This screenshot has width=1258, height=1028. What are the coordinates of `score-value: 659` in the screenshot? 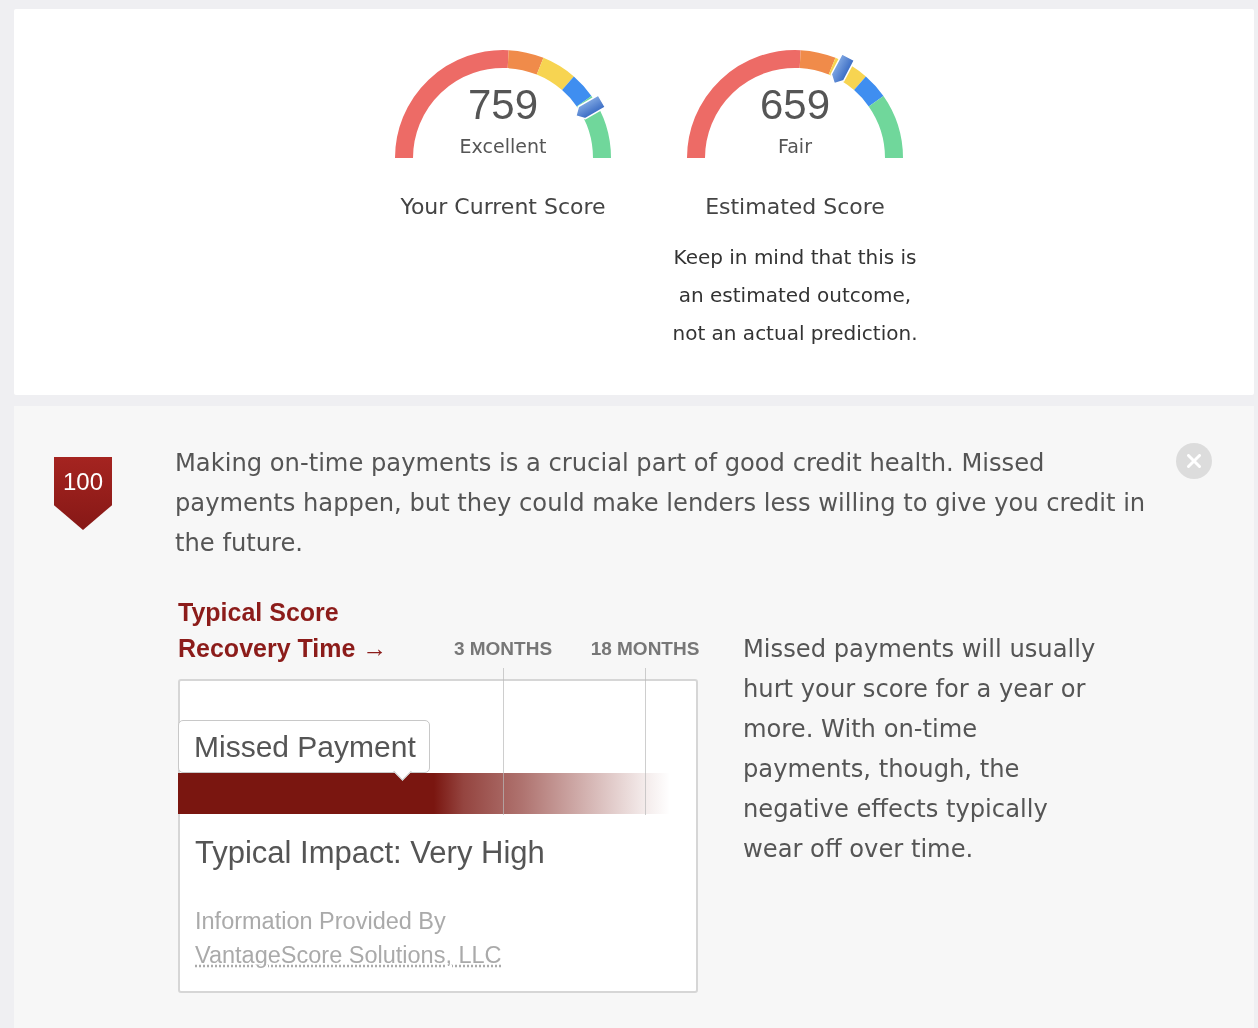 It's located at (795, 105).